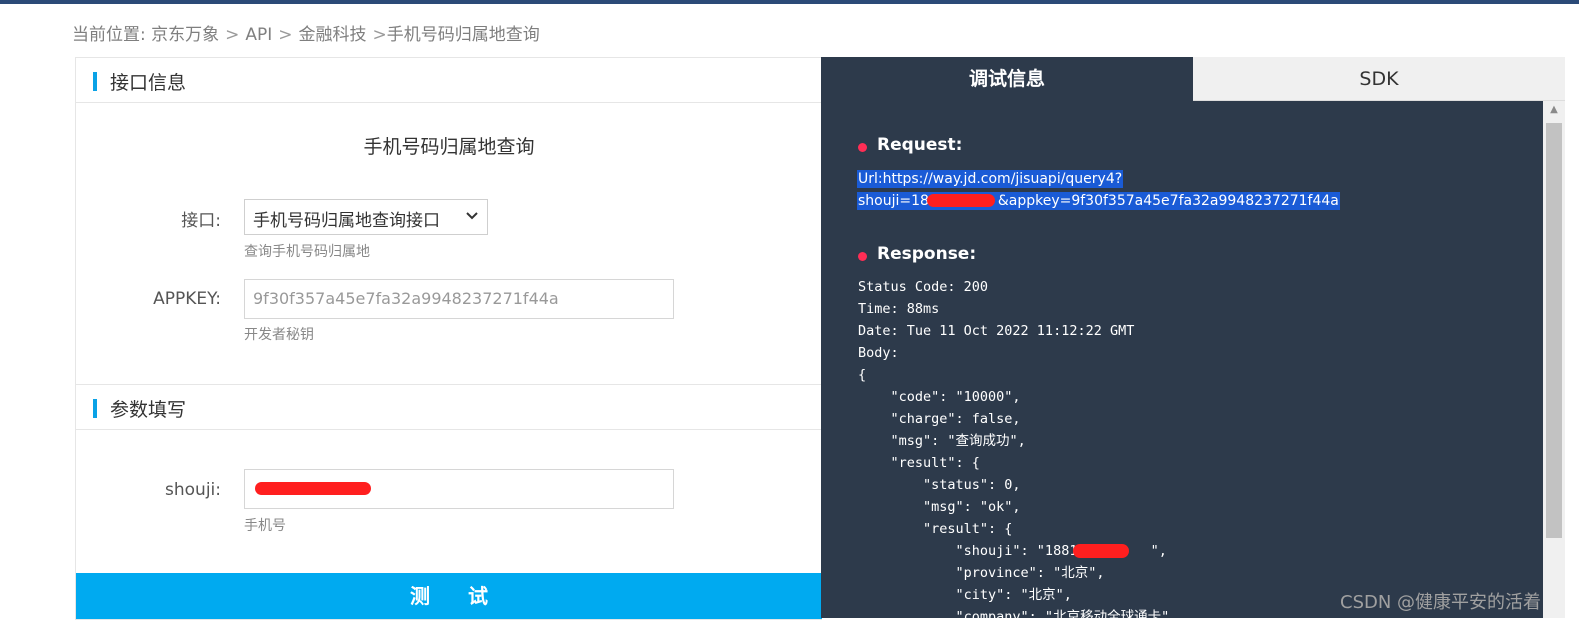 Image resolution: width=1579 pixels, height=624 pixels. What do you see at coordinates (449, 407) in the screenshot?
I see `params-header: 参数填写` at bounding box center [449, 407].